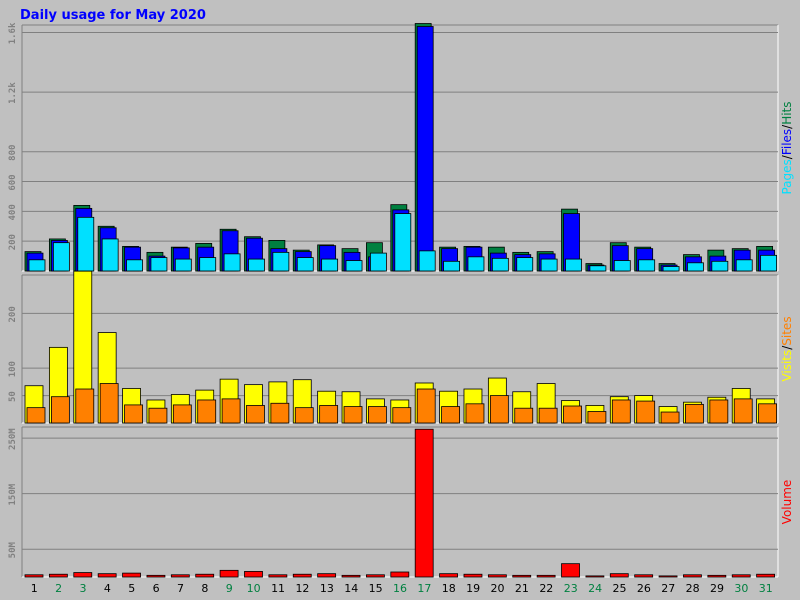  I want to click on y-tick-label: 250M, so click(13, 439).